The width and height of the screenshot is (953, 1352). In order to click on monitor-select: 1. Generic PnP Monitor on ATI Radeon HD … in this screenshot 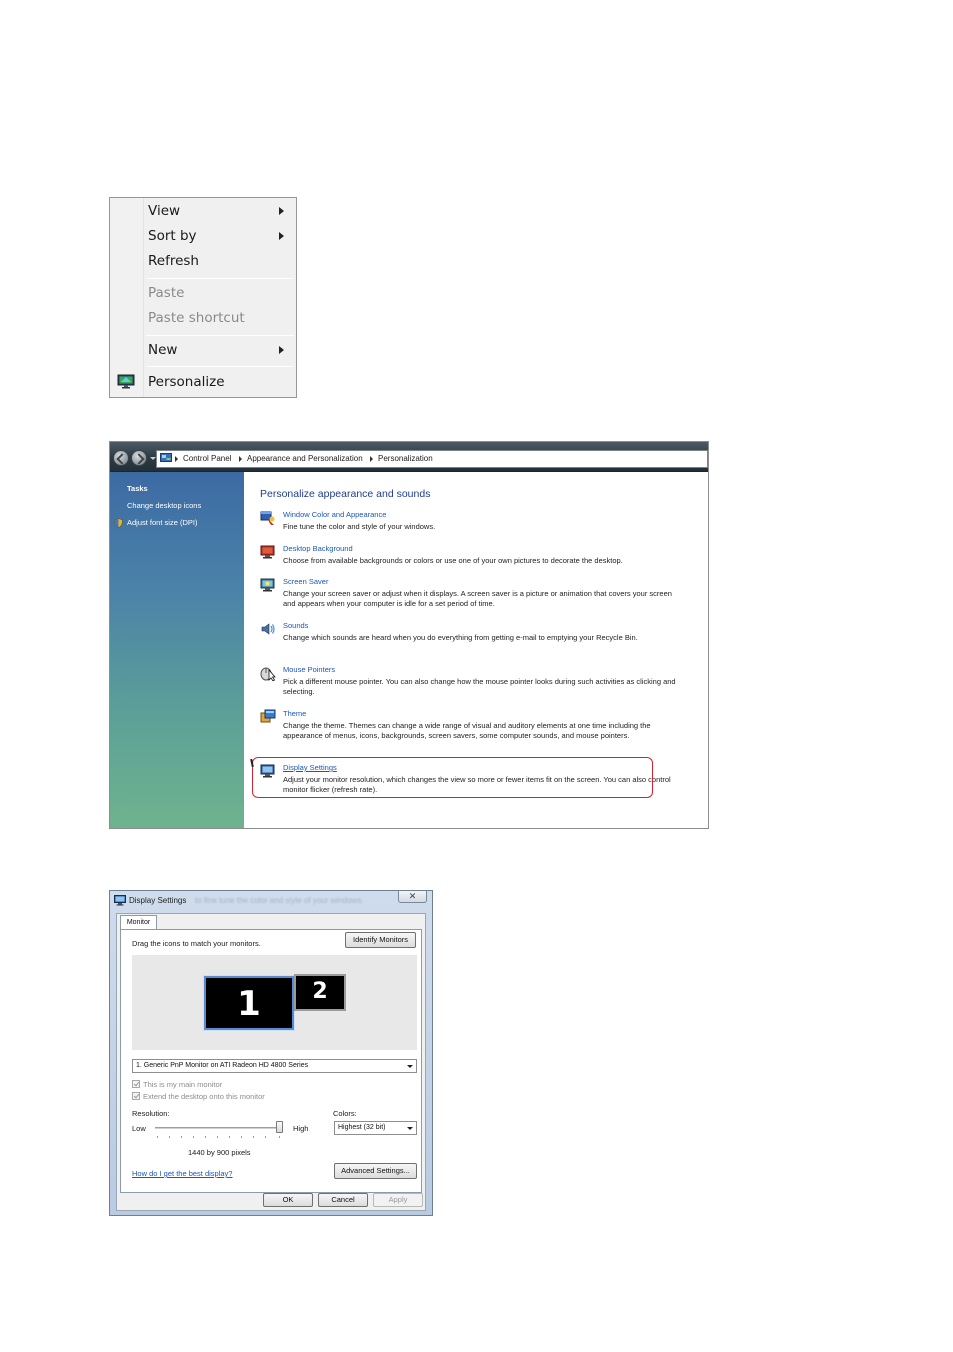, I will do `click(274, 1066)`.